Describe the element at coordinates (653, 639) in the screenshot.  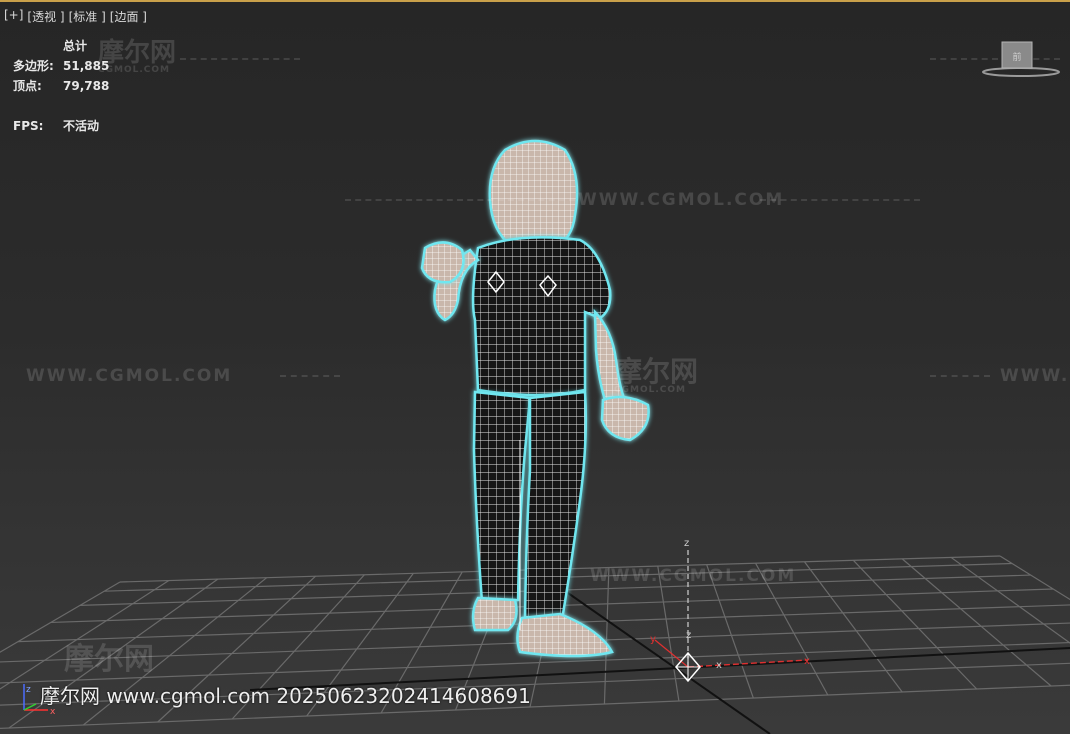
I see `gizmo-y-label: y` at that location.